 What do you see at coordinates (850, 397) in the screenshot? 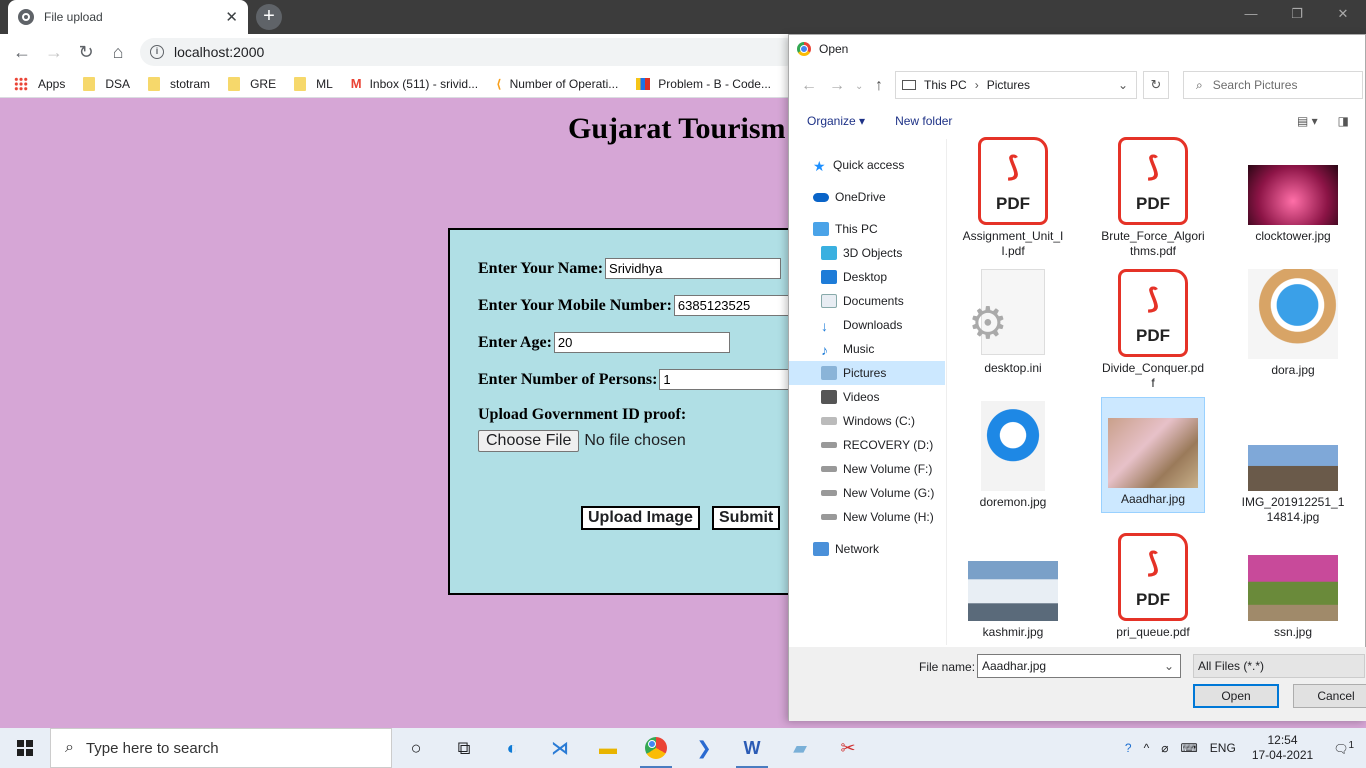
I see `nav-videos: Videos` at bounding box center [850, 397].